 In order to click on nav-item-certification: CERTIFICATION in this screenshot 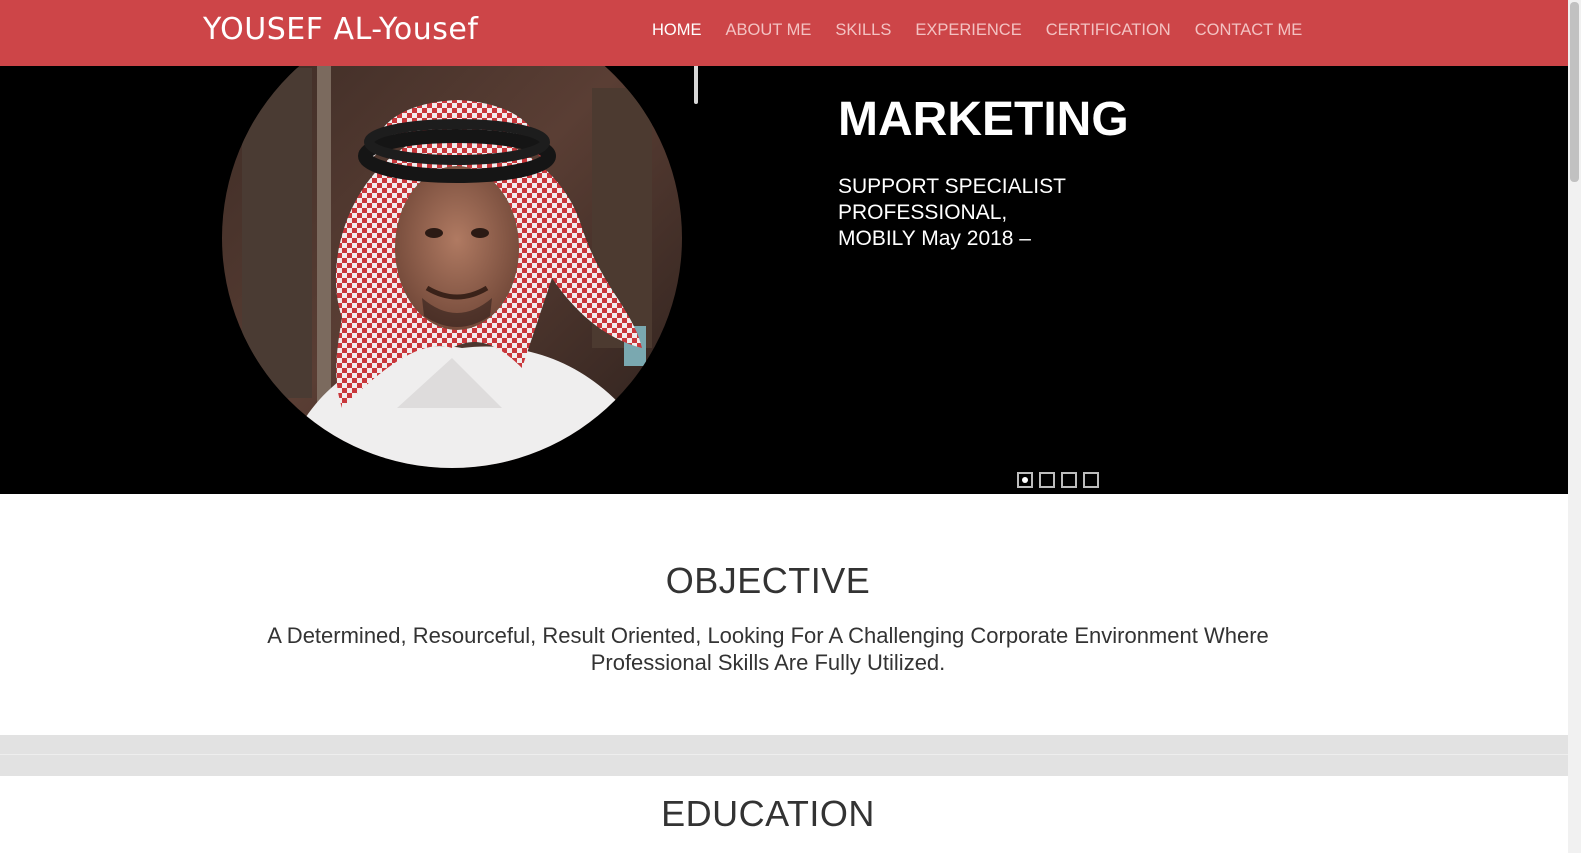, I will do `click(1108, 30)`.